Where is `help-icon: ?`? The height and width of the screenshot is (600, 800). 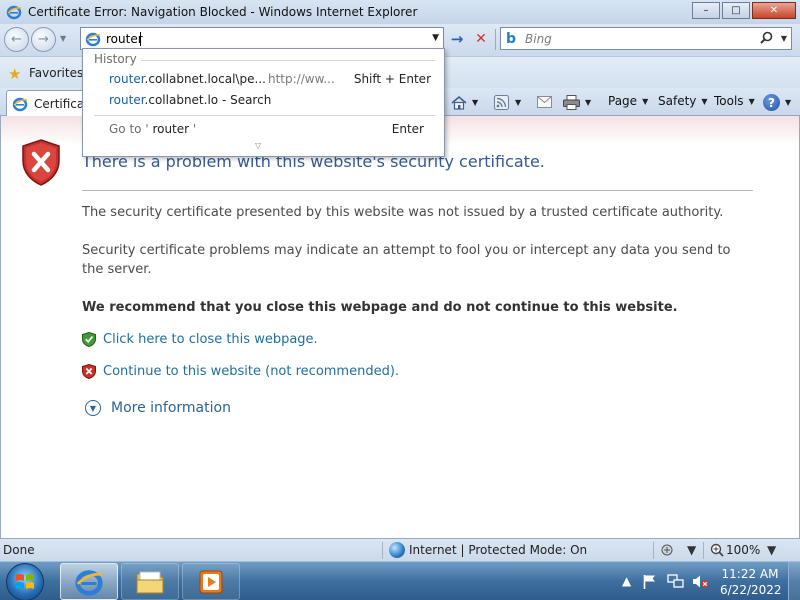
help-icon: ? is located at coordinates (771, 102).